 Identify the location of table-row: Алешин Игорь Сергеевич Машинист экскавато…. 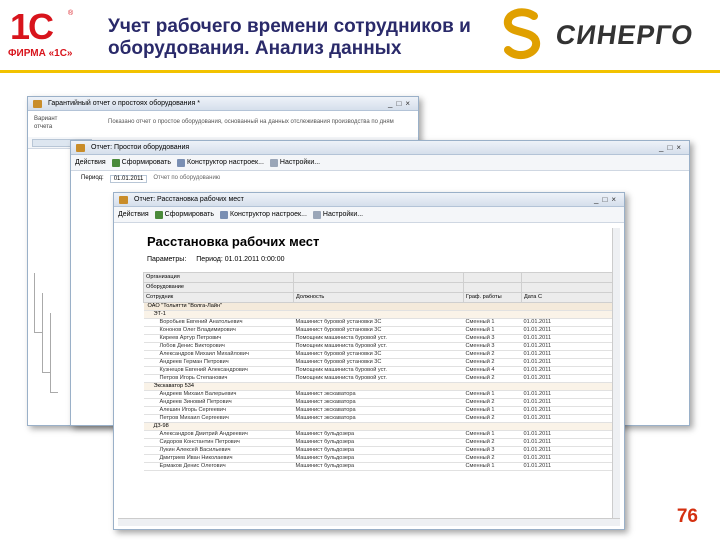
(378, 410).